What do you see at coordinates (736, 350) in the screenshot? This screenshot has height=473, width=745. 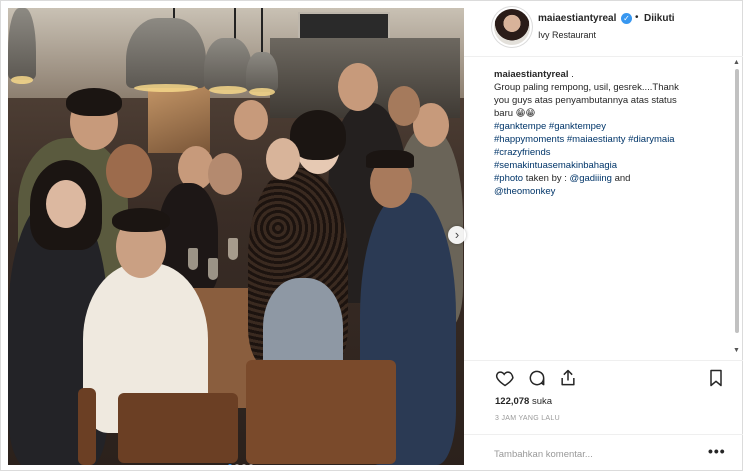 I see `scroll-down-icon: ▼` at bounding box center [736, 350].